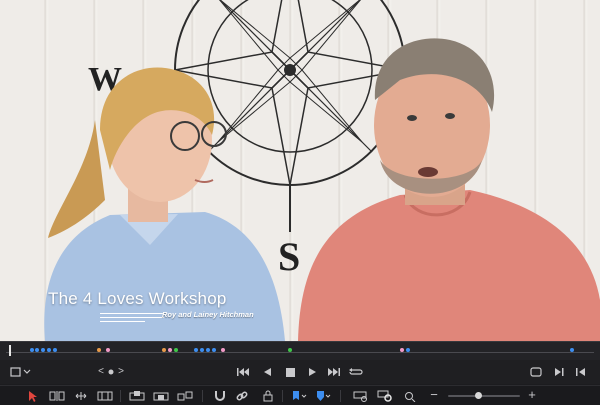  What do you see at coordinates (300, 372) in the screenshot?
I see `transport-bar: < >` at bounding box center [300, 372].